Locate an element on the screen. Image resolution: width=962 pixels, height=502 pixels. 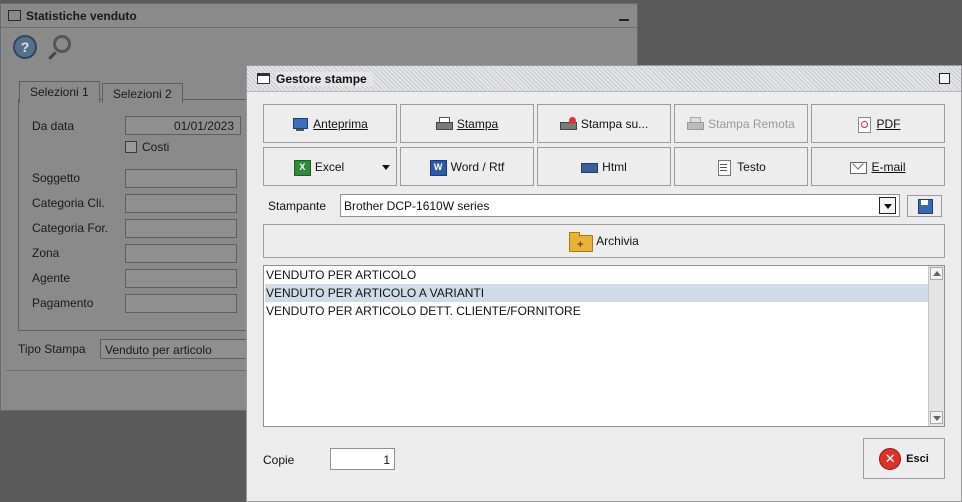
html-icon is located at coordinates (590, 167).